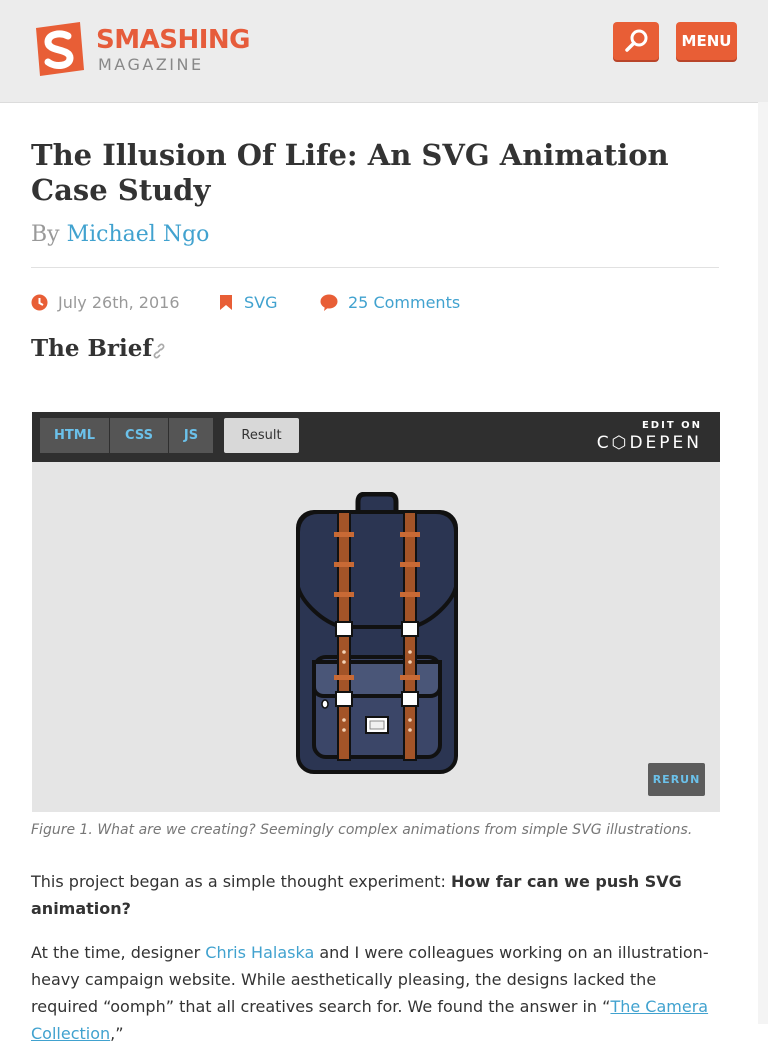  What do you see at coordinates (377, 633) in the screenshot?
I see `backpack-illustration` at bounding box center [377, 633].